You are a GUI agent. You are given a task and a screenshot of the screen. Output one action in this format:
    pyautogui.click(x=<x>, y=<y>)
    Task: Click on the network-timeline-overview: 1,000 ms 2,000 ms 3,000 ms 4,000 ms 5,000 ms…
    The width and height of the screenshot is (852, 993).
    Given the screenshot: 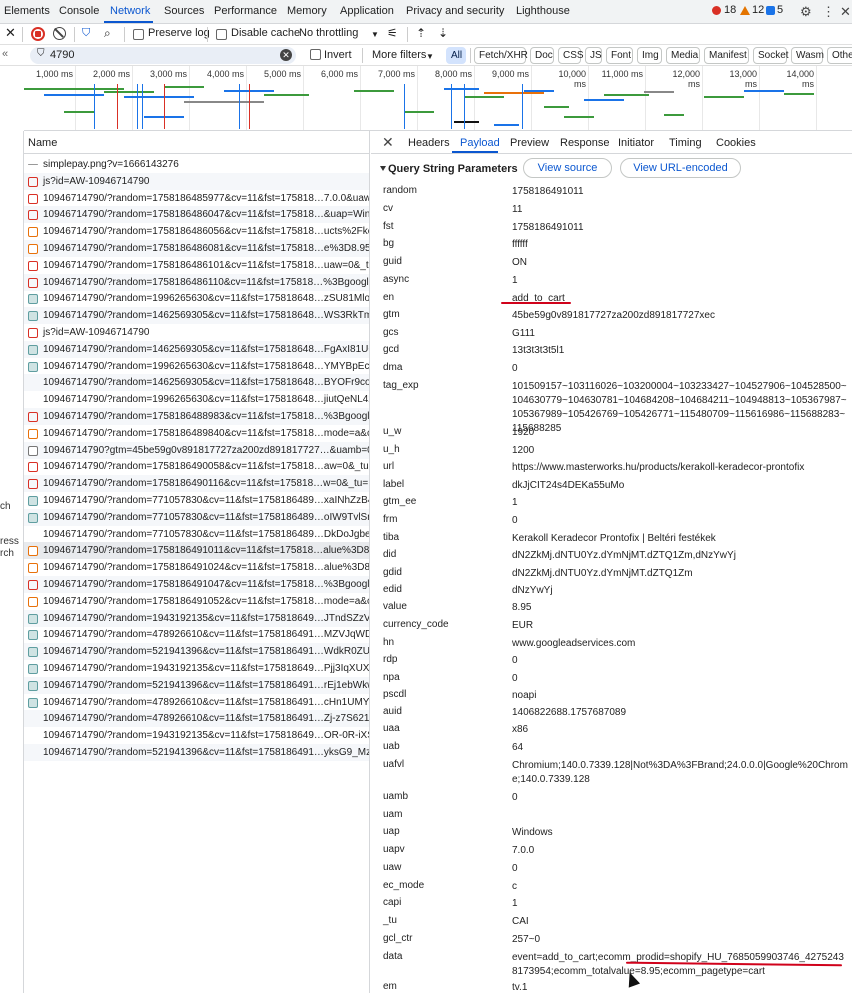 What is the action you would take?
    pyautogui.click(x=438, y=98)
    